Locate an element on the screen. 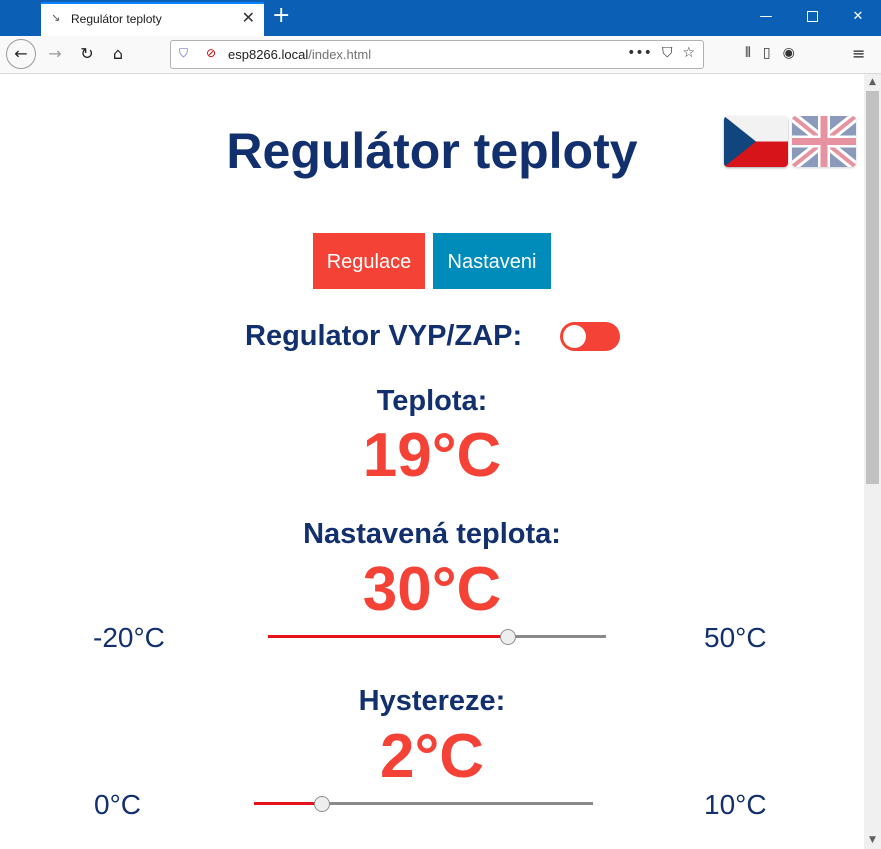 The image size is (881, 849). back-icon: ← is located at coordinates (21, 54).